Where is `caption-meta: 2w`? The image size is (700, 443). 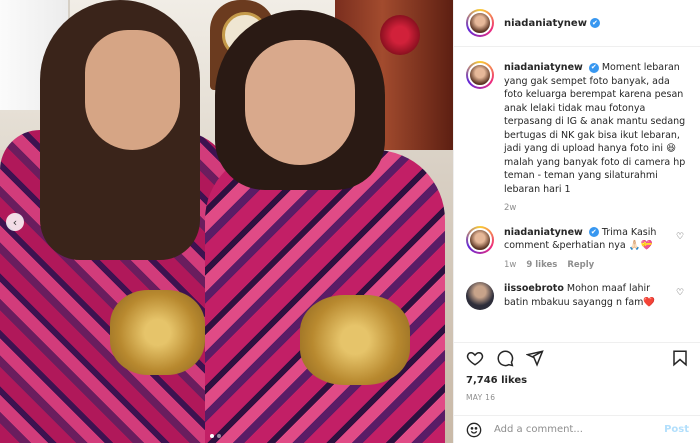 caption-meta: 2w is located at coordinates (596, 209).